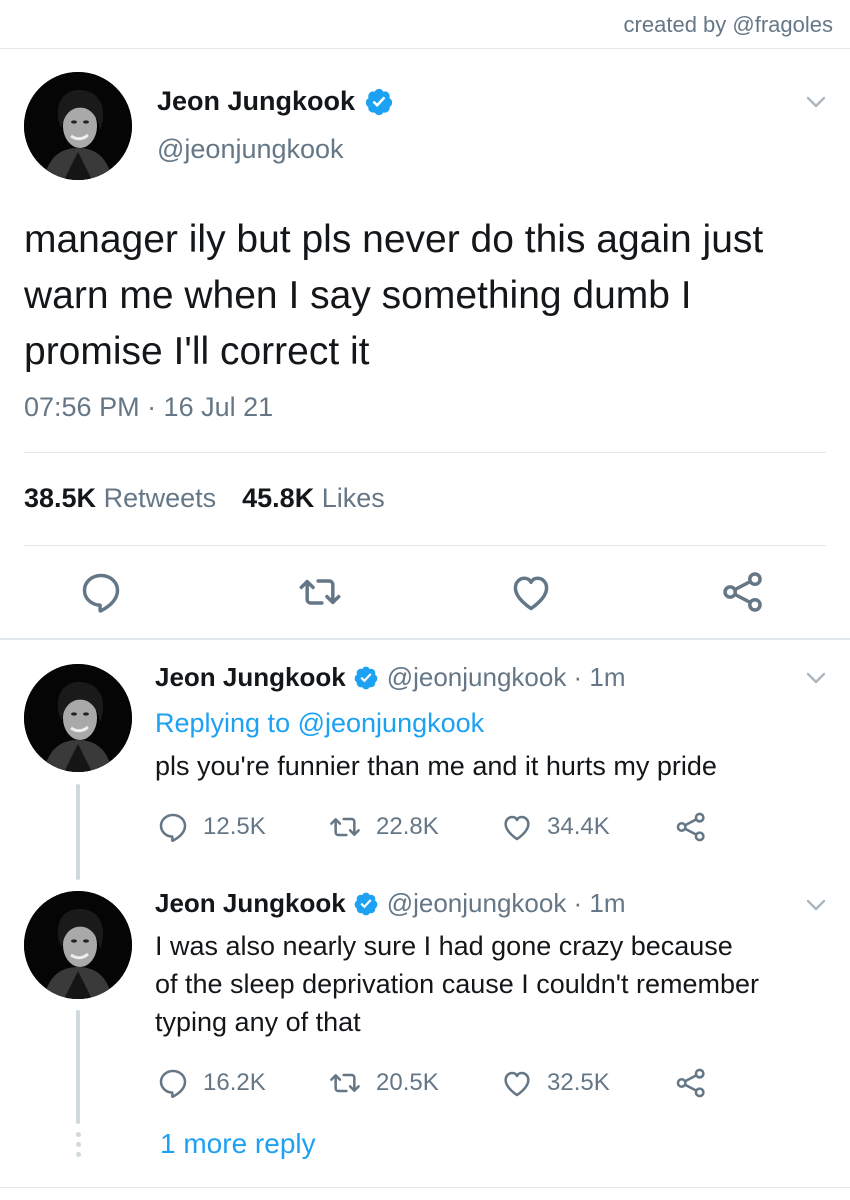 This screenshot has height=1200, width=850. I want to click on reply-button: 12.5K, so click(242, 827).